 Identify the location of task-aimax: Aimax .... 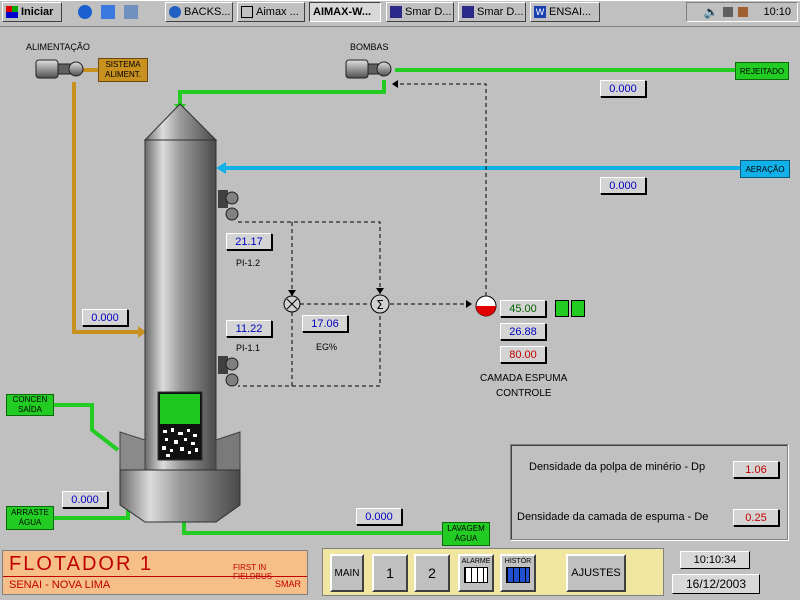
(271, 12).